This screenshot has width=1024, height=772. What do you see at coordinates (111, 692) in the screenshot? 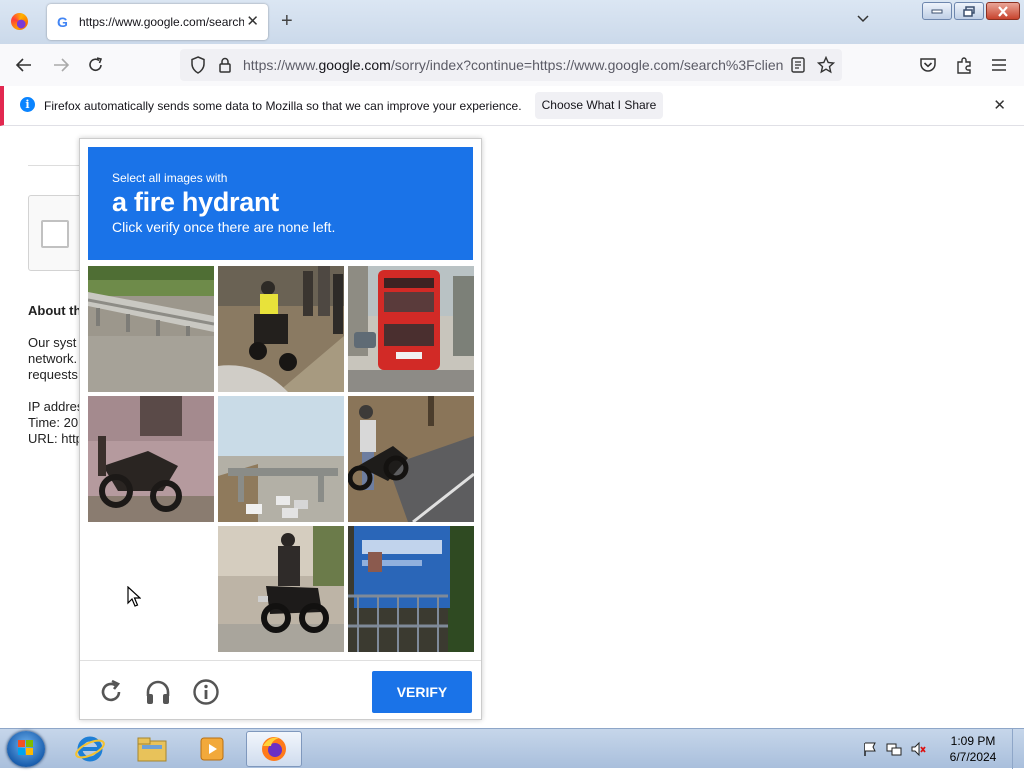
I see `reload-challenge-icon` at bounding box center [111, 692].